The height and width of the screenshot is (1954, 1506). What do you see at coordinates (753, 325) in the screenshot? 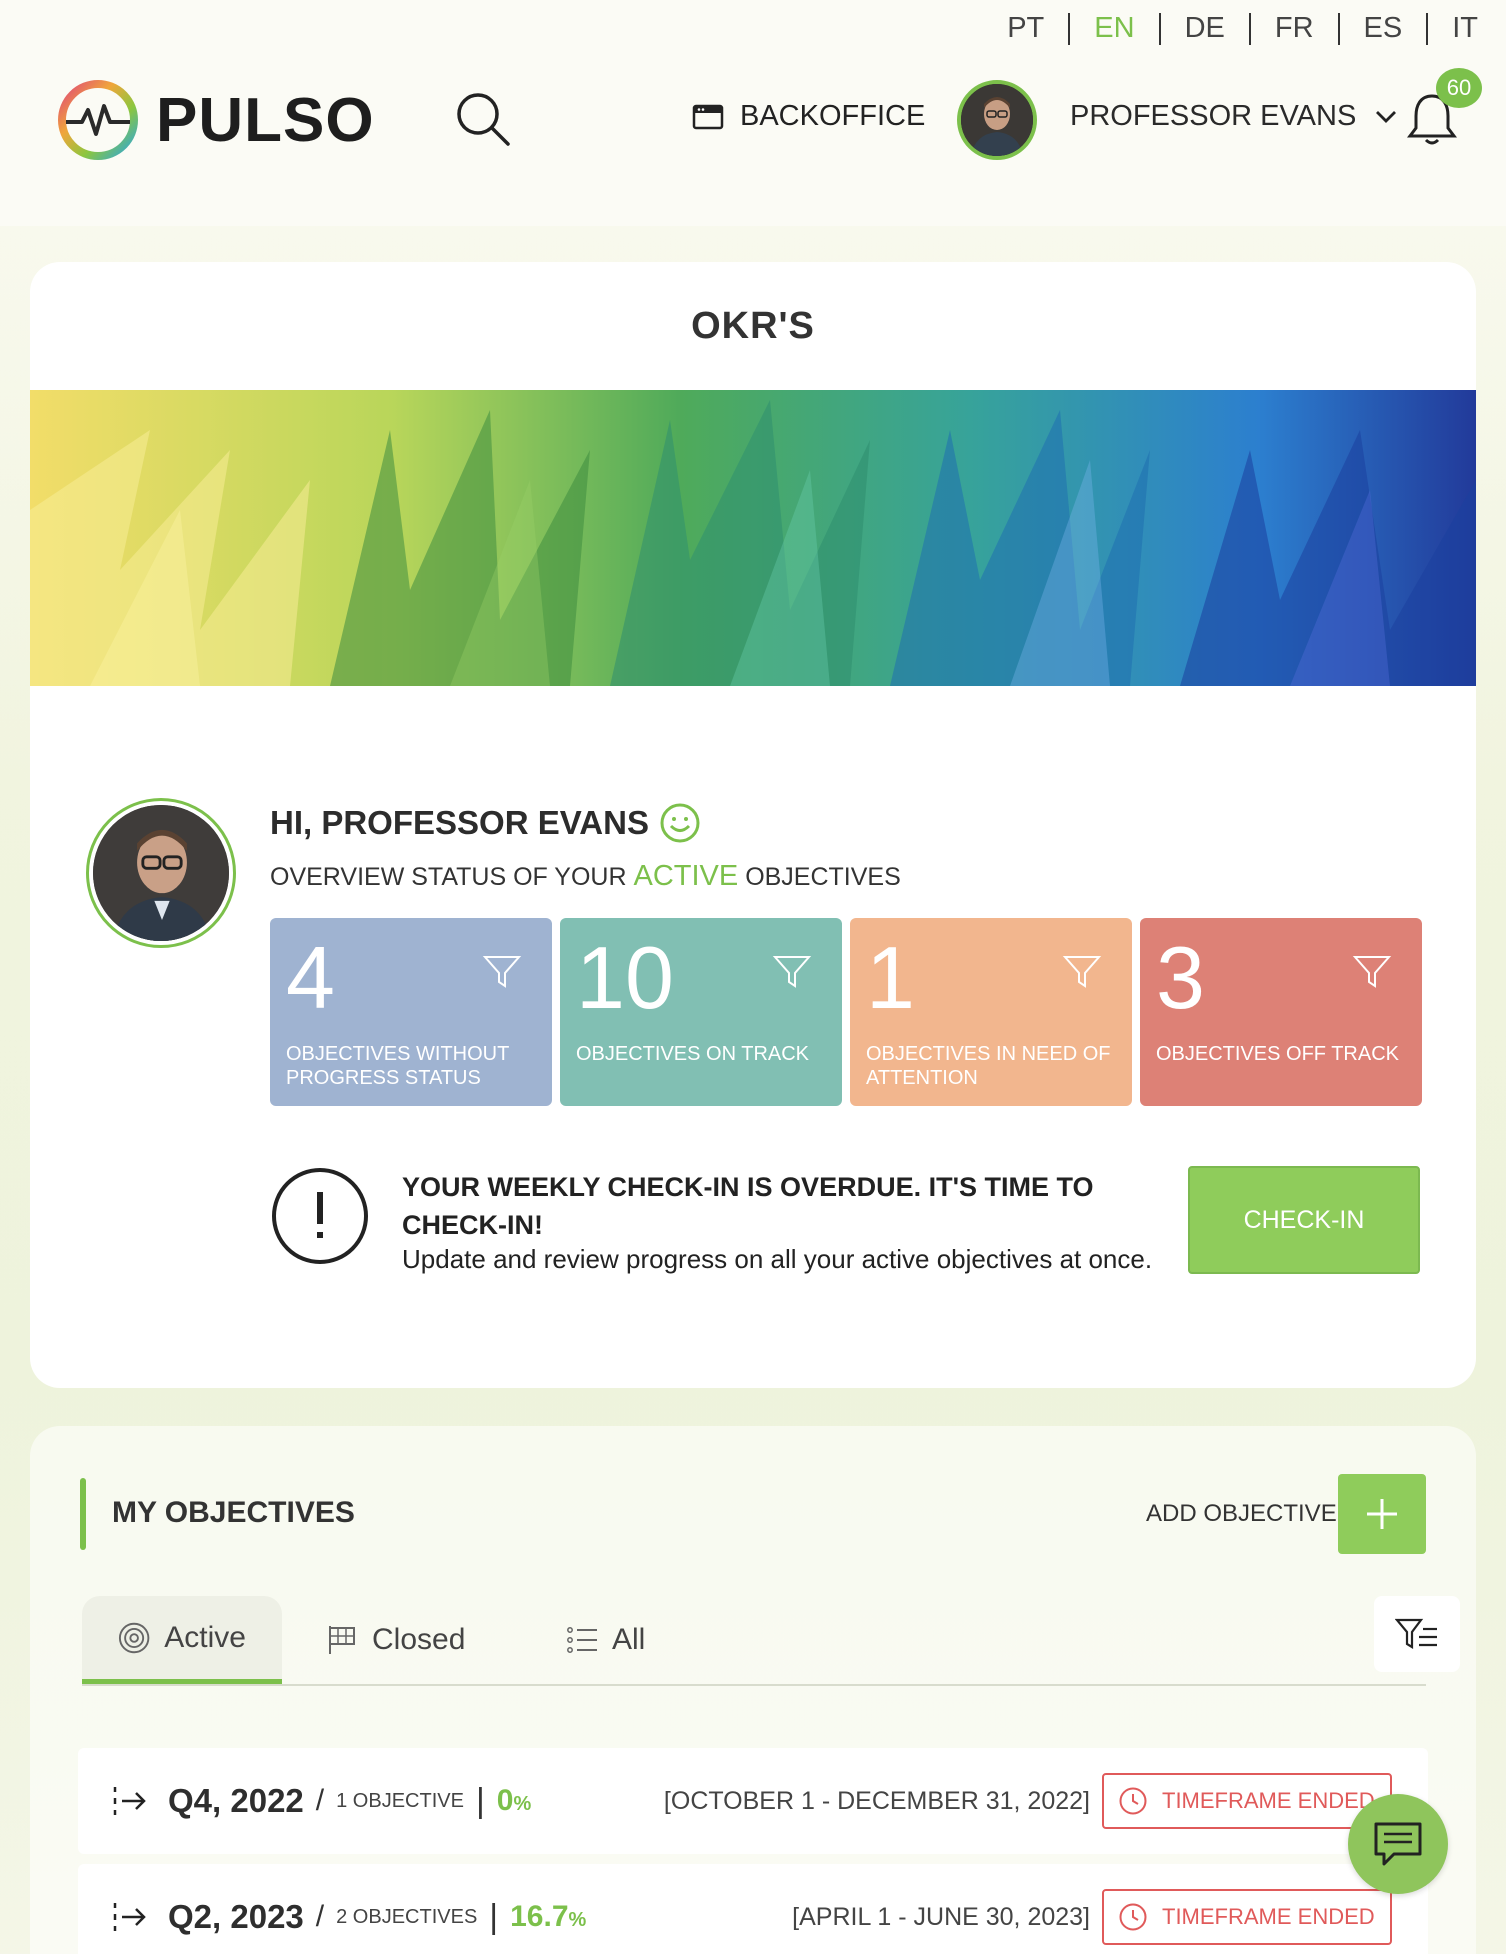
I see `page-title: OKR'S` at bounding box center [753, 325].